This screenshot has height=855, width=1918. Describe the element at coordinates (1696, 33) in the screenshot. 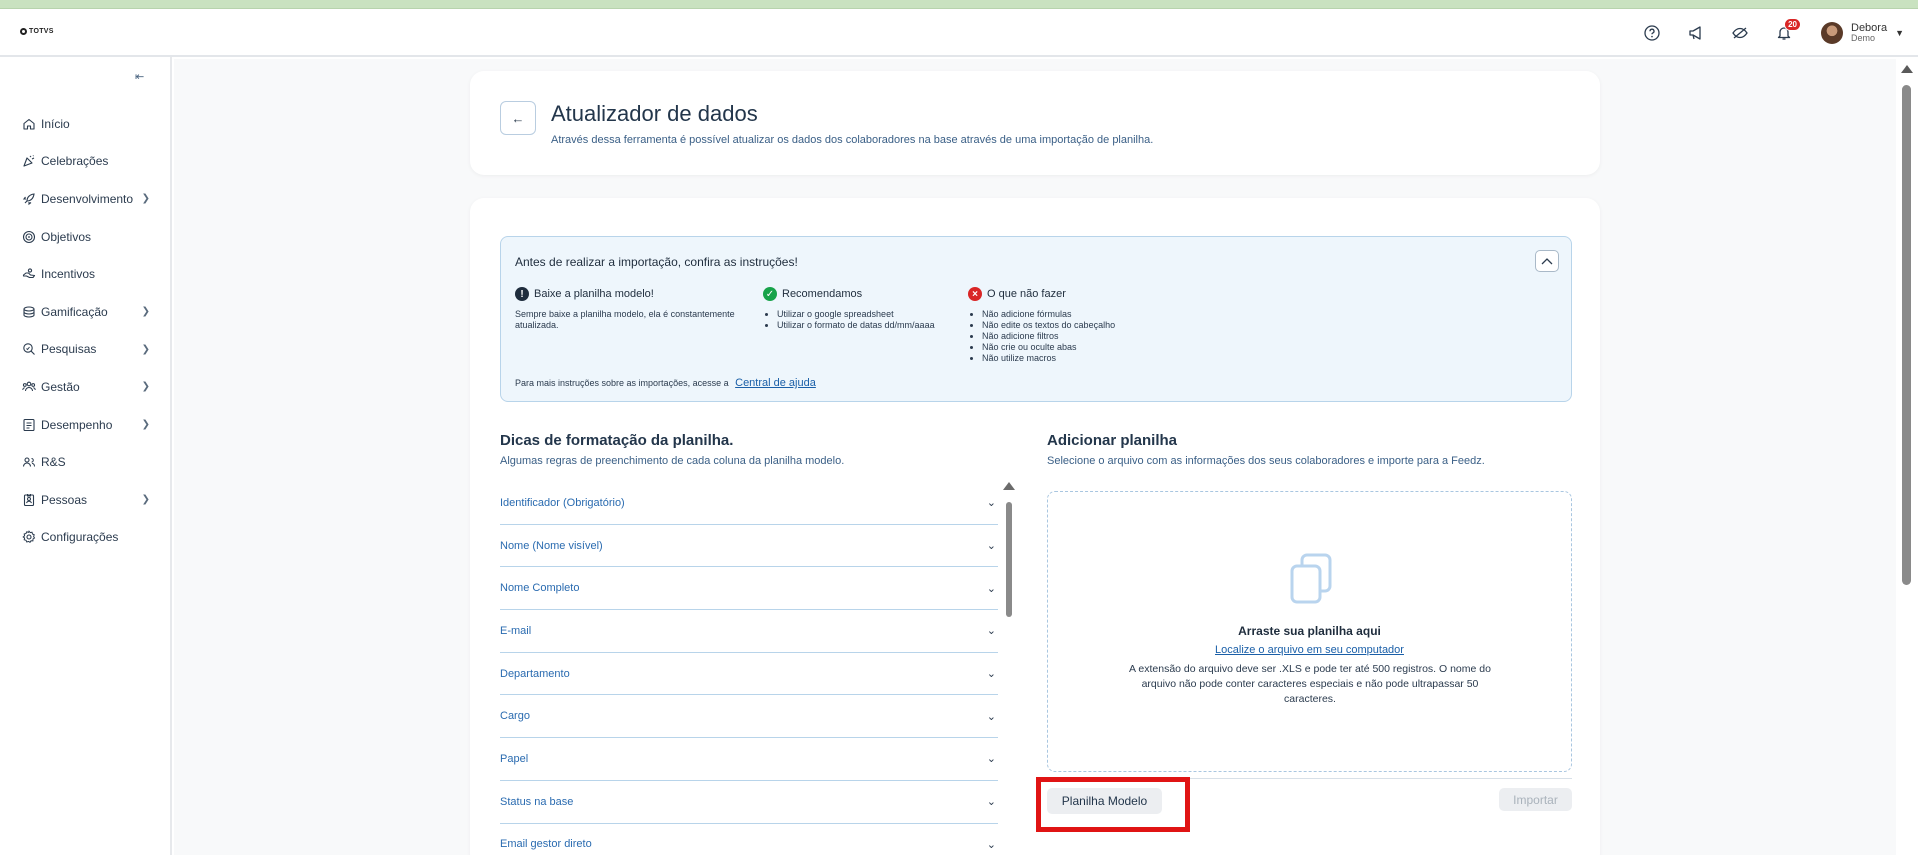

I see `megaphone-icon` at that location.